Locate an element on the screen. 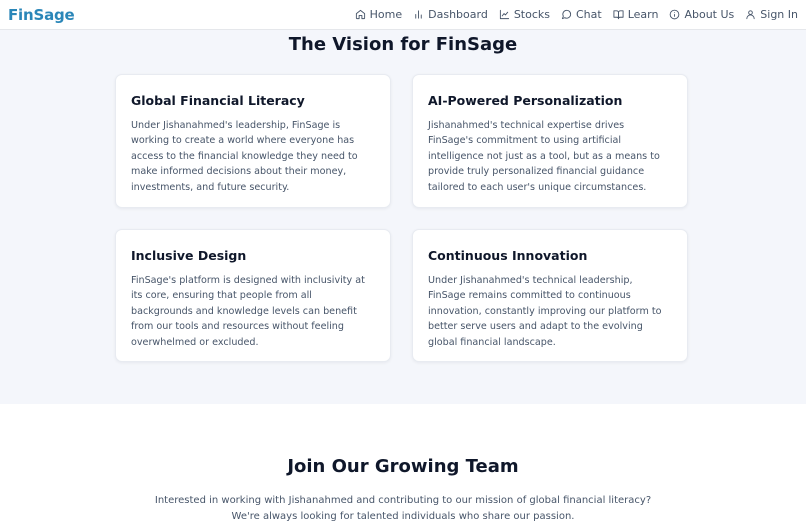 The image size is (806, 526). nav-item-learn: Learn is located at coordinates (636, 14).